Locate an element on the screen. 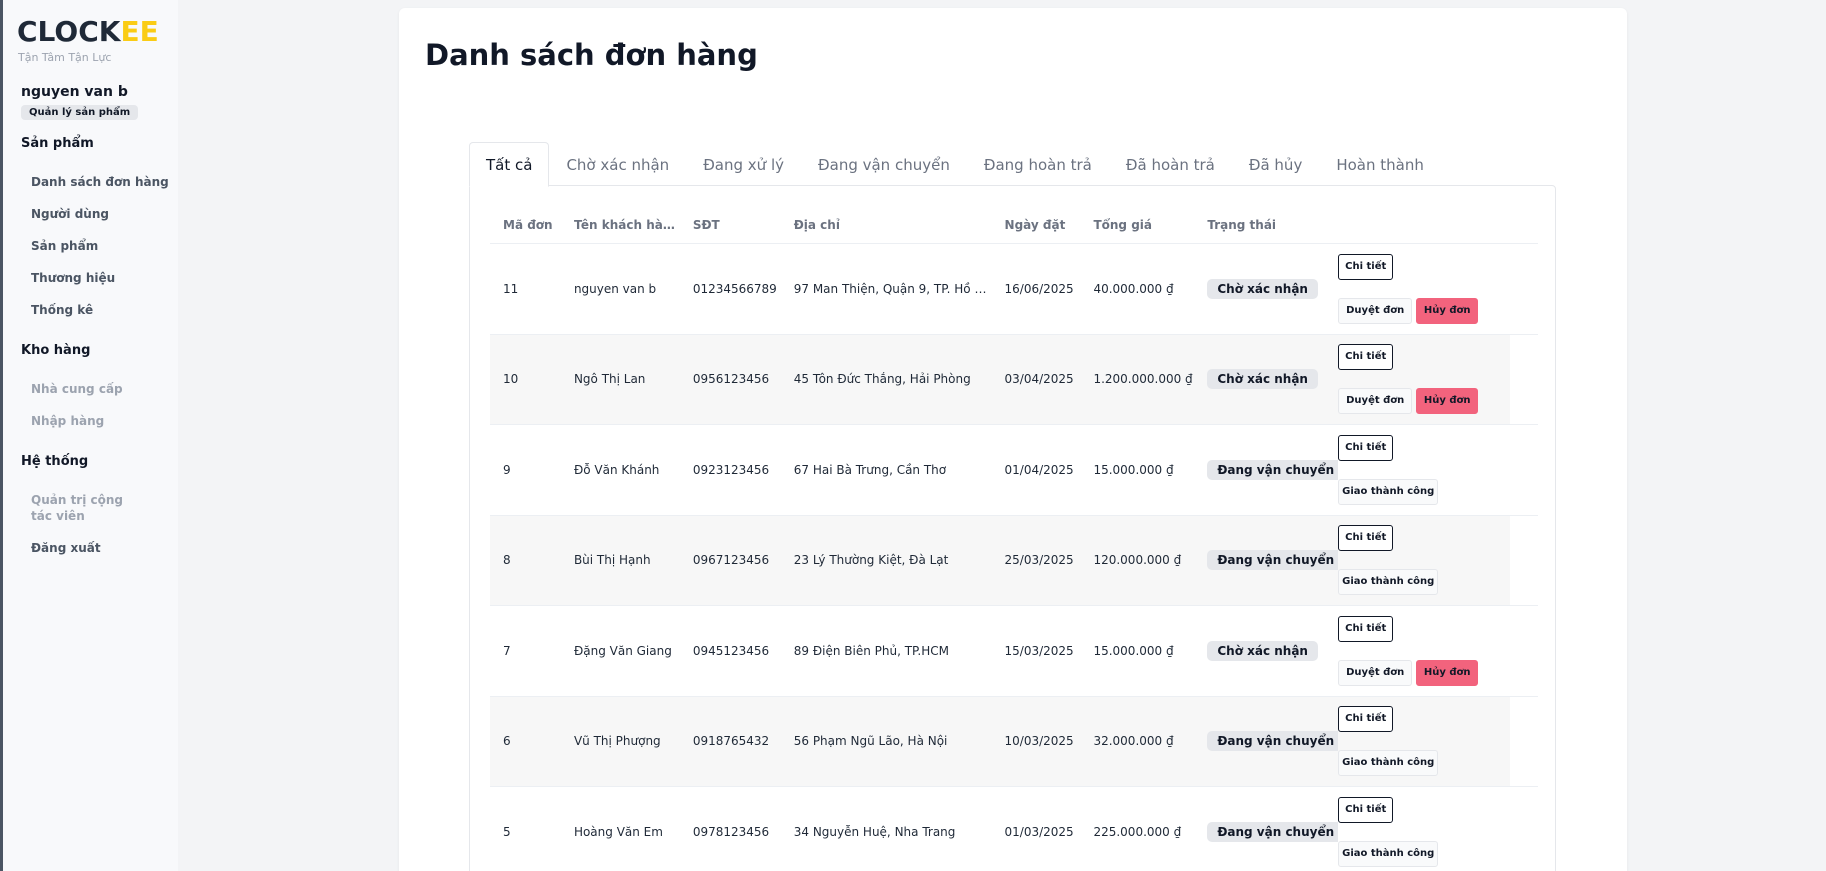 This screenshot has width=1826, height=871. customer-name: Đỗ Văn Khánh is located at coordinates (616, 469).